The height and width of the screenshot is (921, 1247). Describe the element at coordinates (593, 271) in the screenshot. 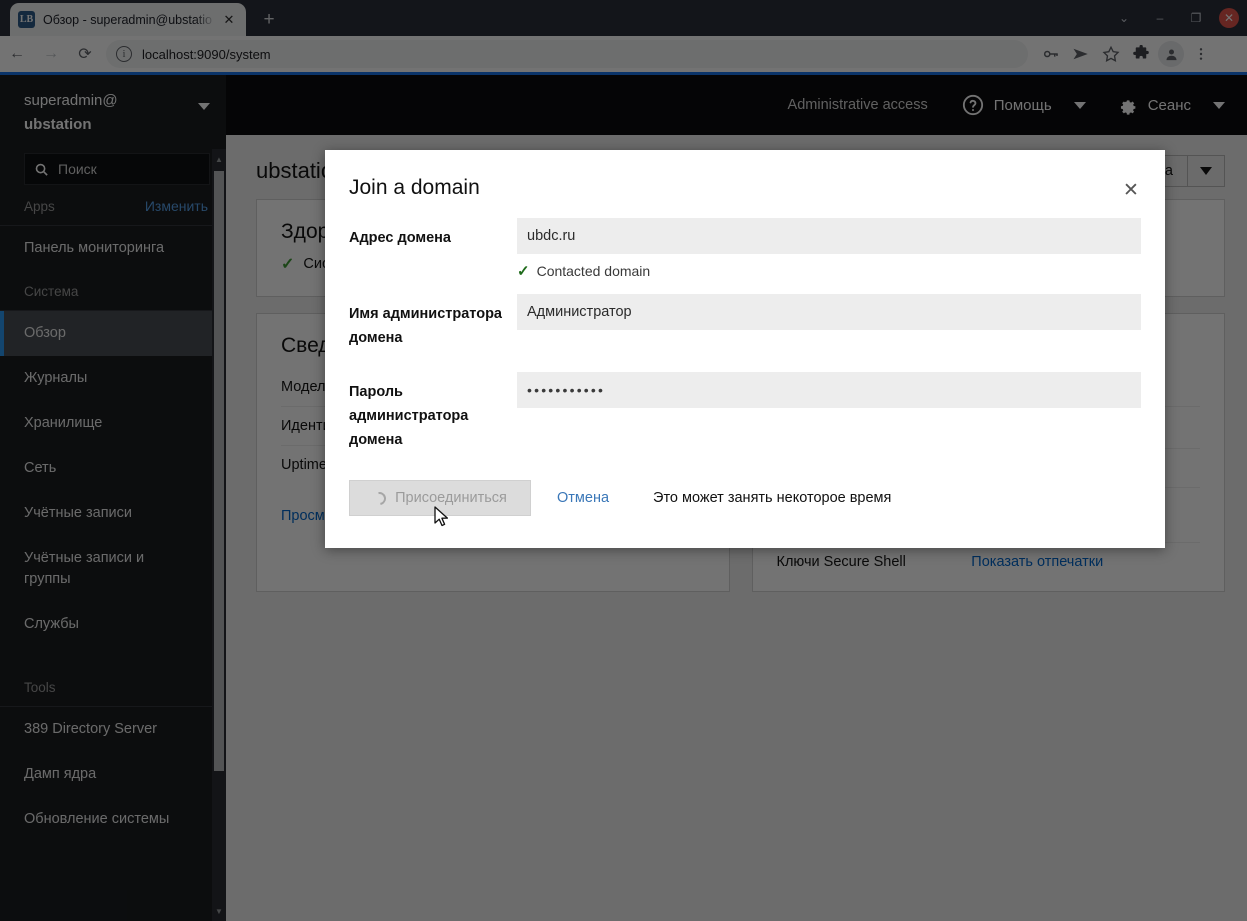

I see `hint-text: Contacted domain` at that location.